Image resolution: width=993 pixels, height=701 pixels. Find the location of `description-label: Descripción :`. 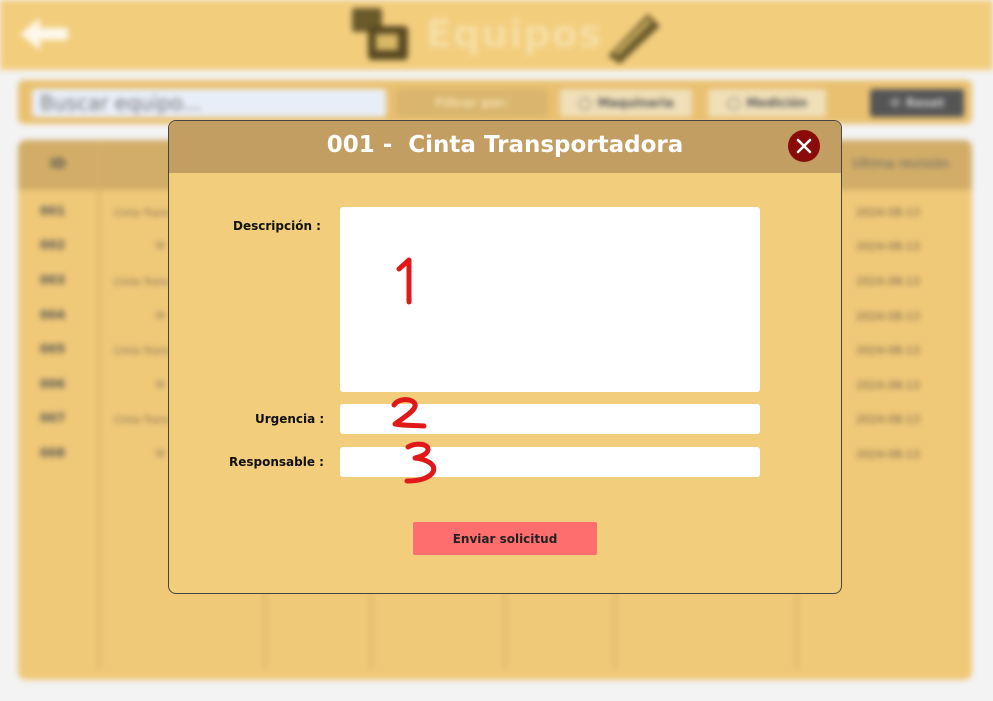

description-label: Descripción : is located at coordinates (277, 226).